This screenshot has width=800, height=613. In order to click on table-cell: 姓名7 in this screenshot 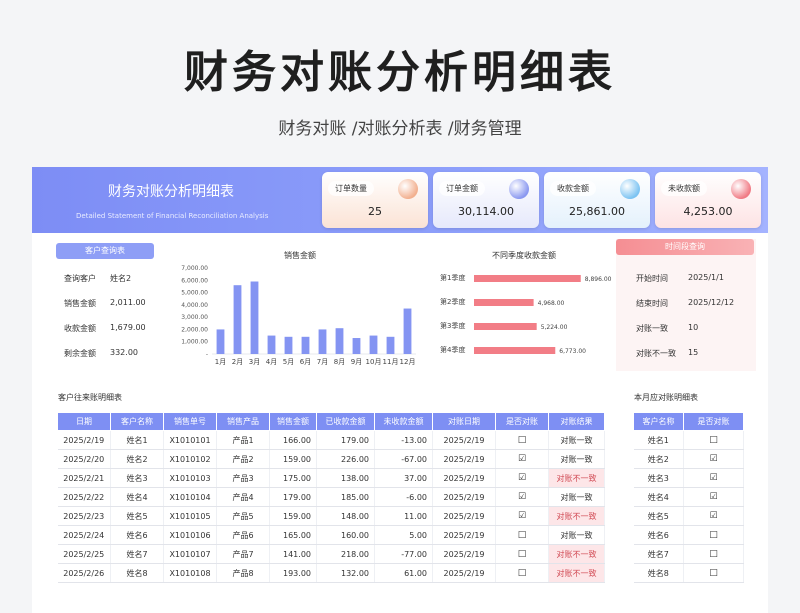, I will do `click(658, 554)`.